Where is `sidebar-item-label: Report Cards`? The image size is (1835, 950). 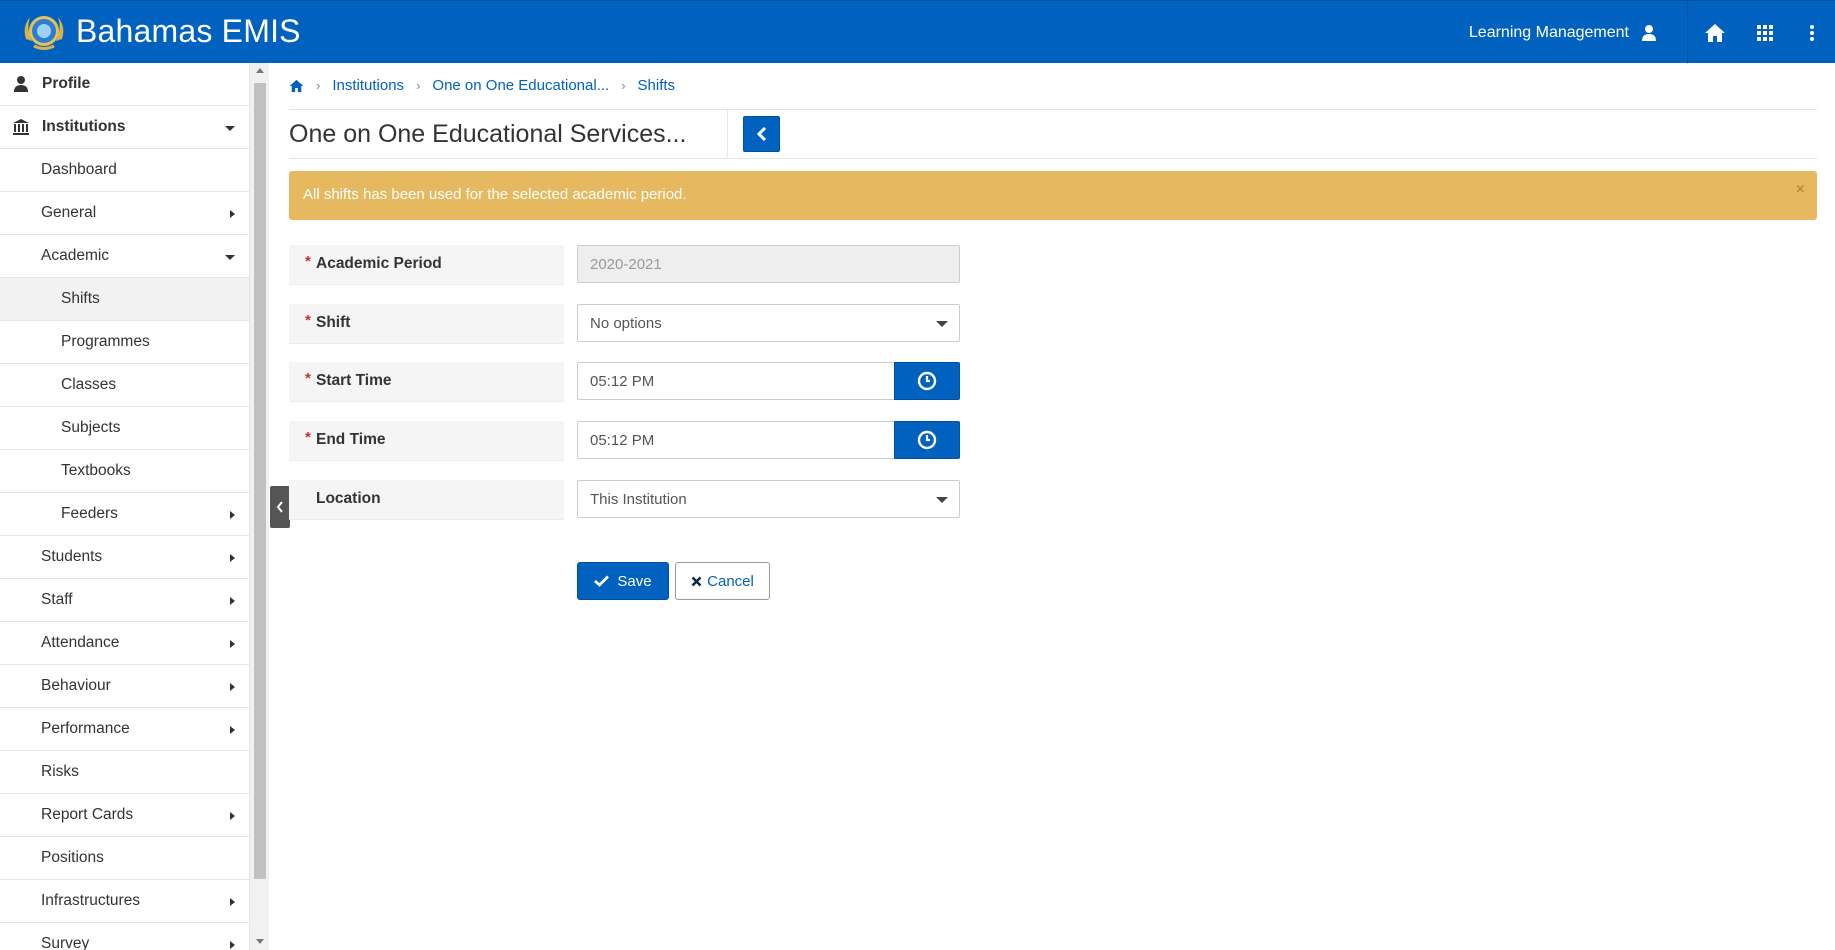 sidebar-item-label: Report Cards is located at coordinates (87, 814).